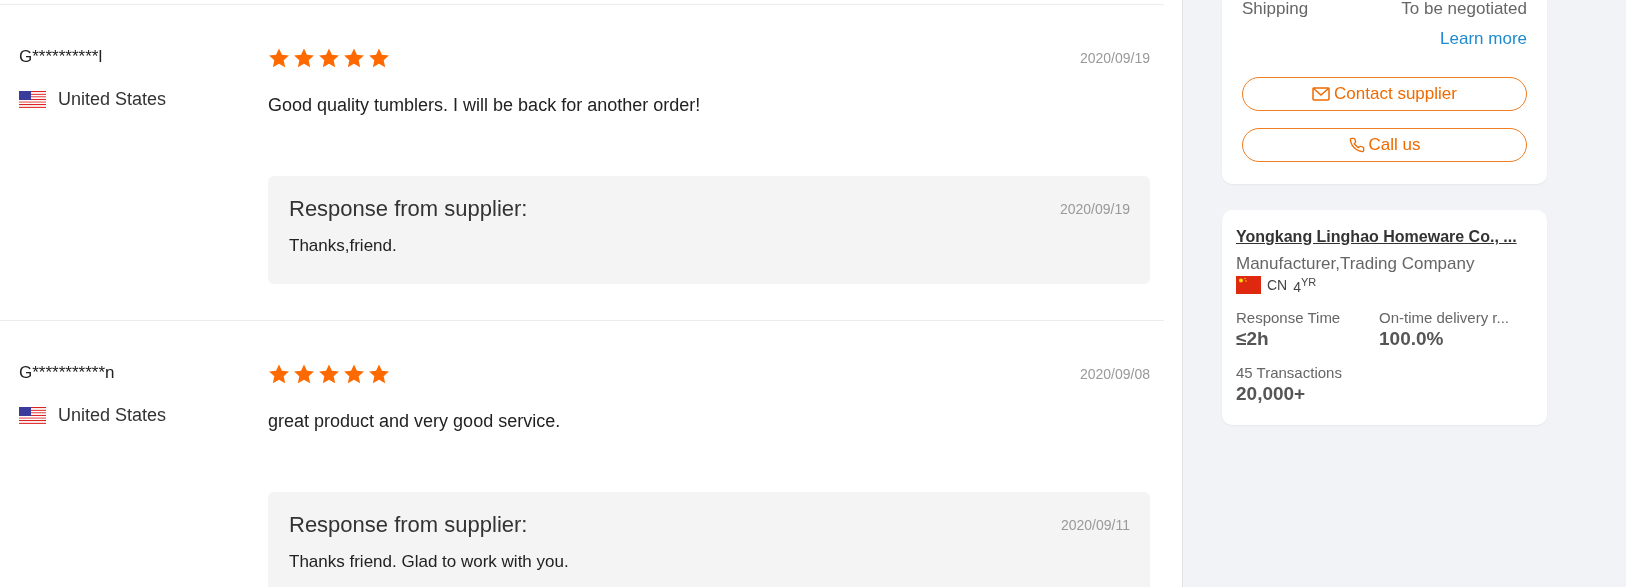 The image size is (1626, 587). I want to click on stat-label: 45 Transactions, so click(1289, 372).